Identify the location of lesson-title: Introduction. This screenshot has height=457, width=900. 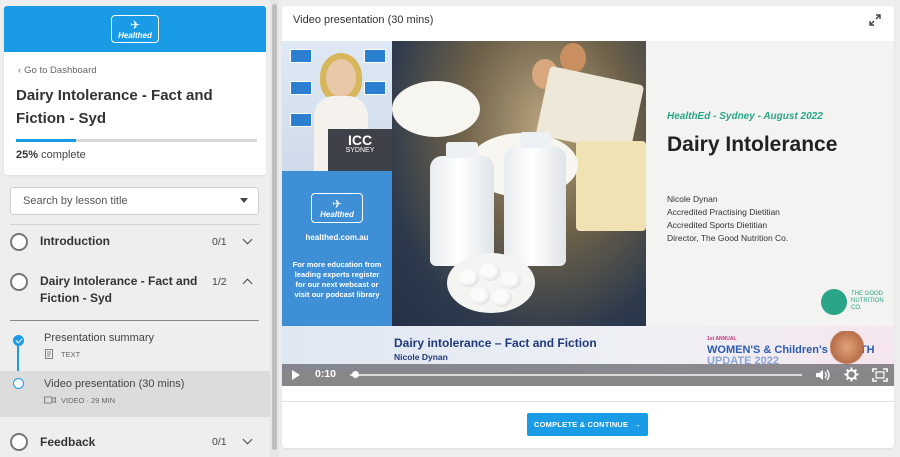
(75, 241).